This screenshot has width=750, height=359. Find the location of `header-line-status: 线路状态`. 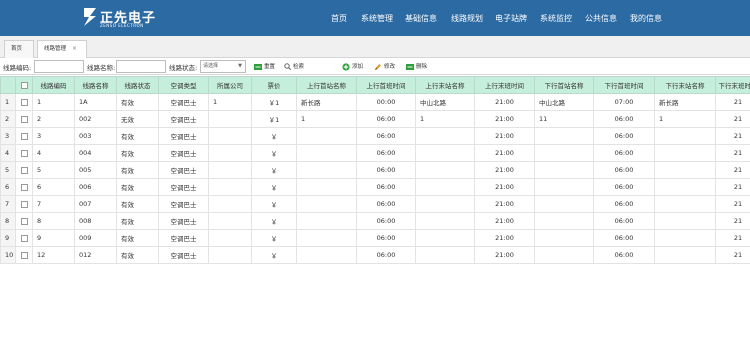

header-line-status: 线路状态 is located at coordinates (137, 85).